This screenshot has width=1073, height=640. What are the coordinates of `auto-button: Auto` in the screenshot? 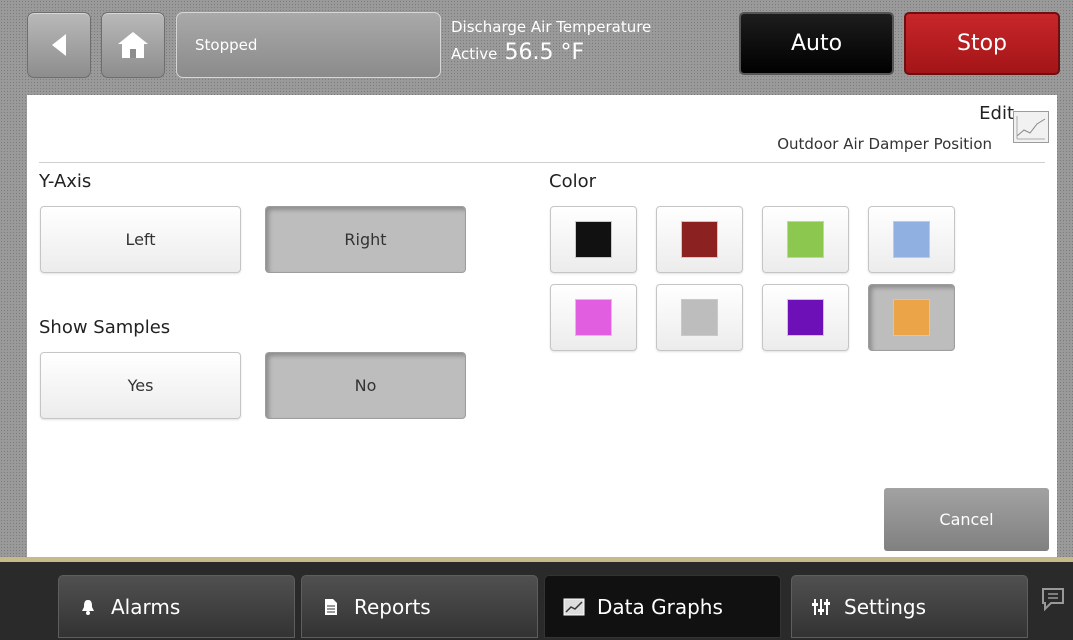 It's located at (816, 43).